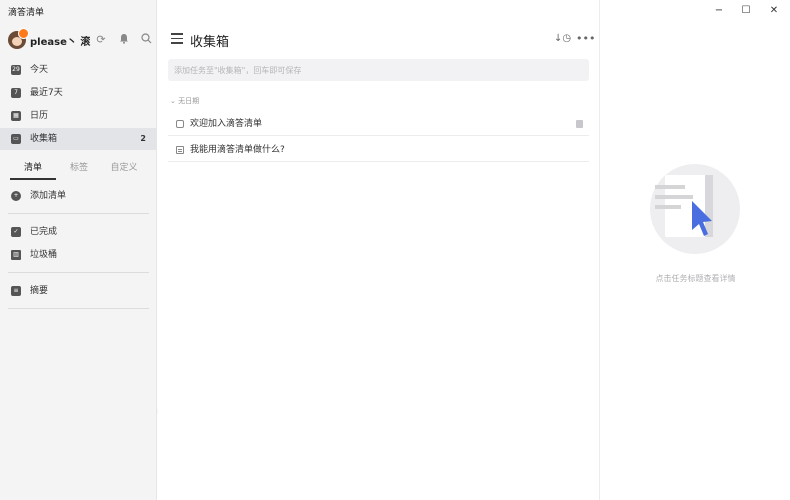 The image size is (790, 500). I want to click on calendar-icon: ▦, so click(16, 116).